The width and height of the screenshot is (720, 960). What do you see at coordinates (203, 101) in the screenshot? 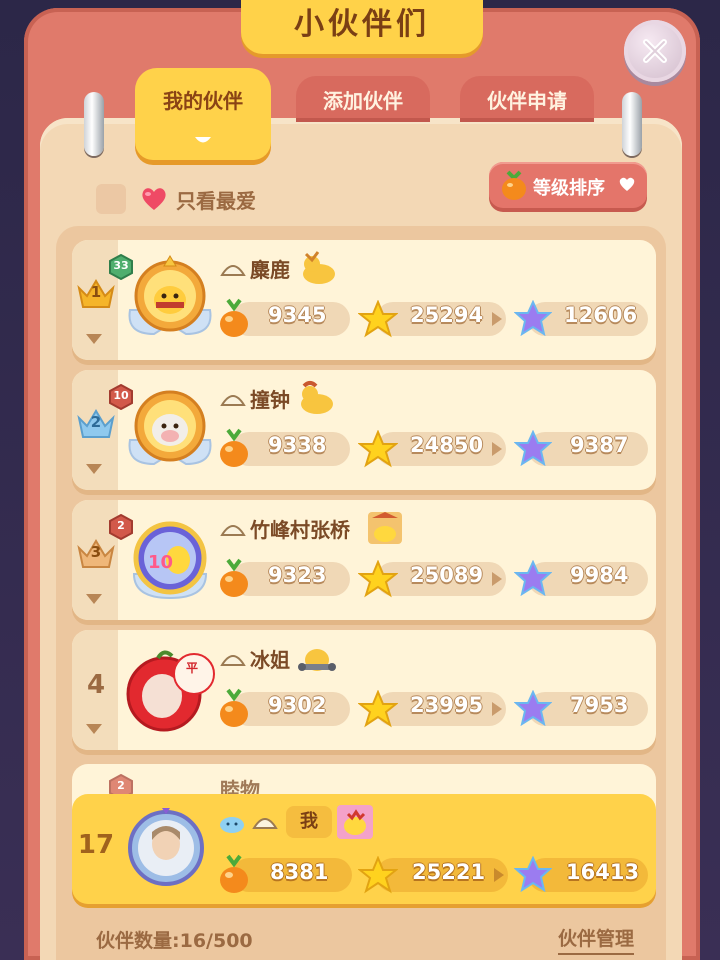
I see `tab-label: 我的伙伴` at bounding box center [203, 101].